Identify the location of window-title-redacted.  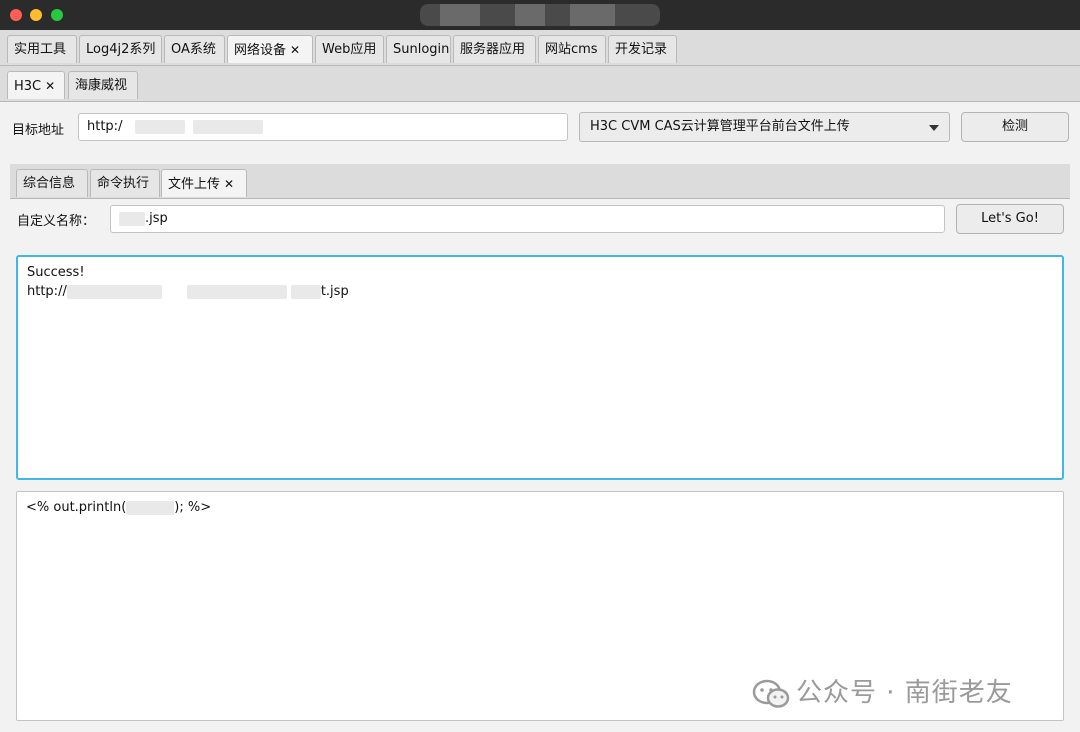
(540, 15).